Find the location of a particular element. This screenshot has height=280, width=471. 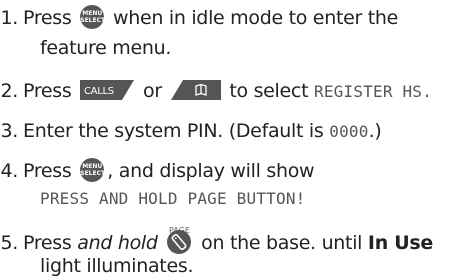

calls-tab-icon: CALLS is located at coordinates (107, 90).